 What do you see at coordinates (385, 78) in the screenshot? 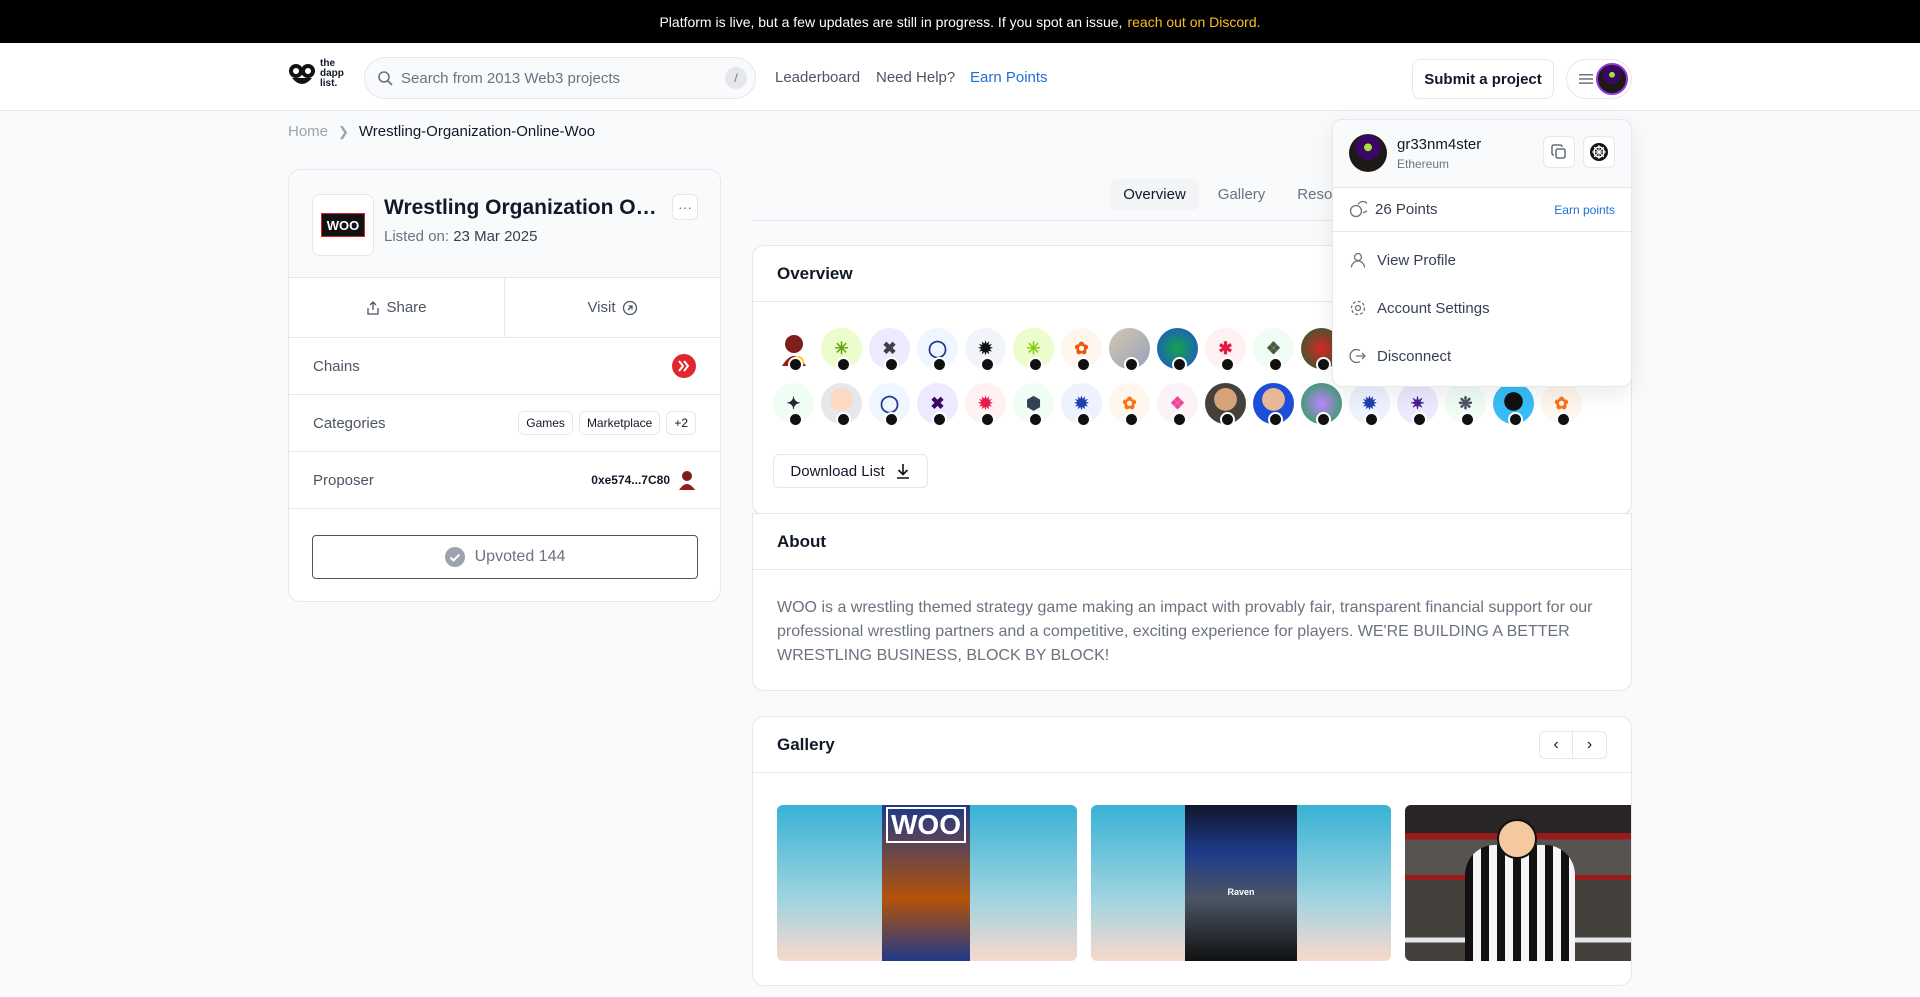
I see `search-icon` at bounding box center [385, 78].